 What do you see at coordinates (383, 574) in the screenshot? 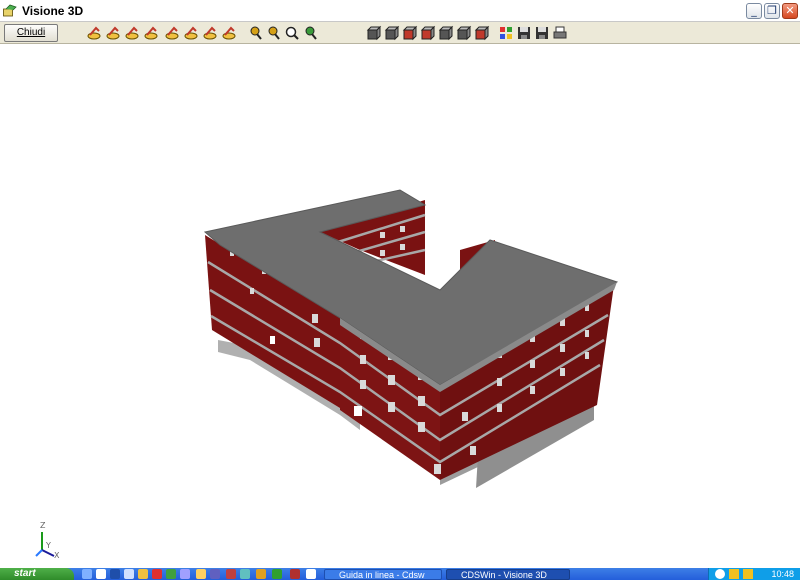
I see `taskbar-item: Guida in linea - Cdsw` at bounding box center [383, 574].